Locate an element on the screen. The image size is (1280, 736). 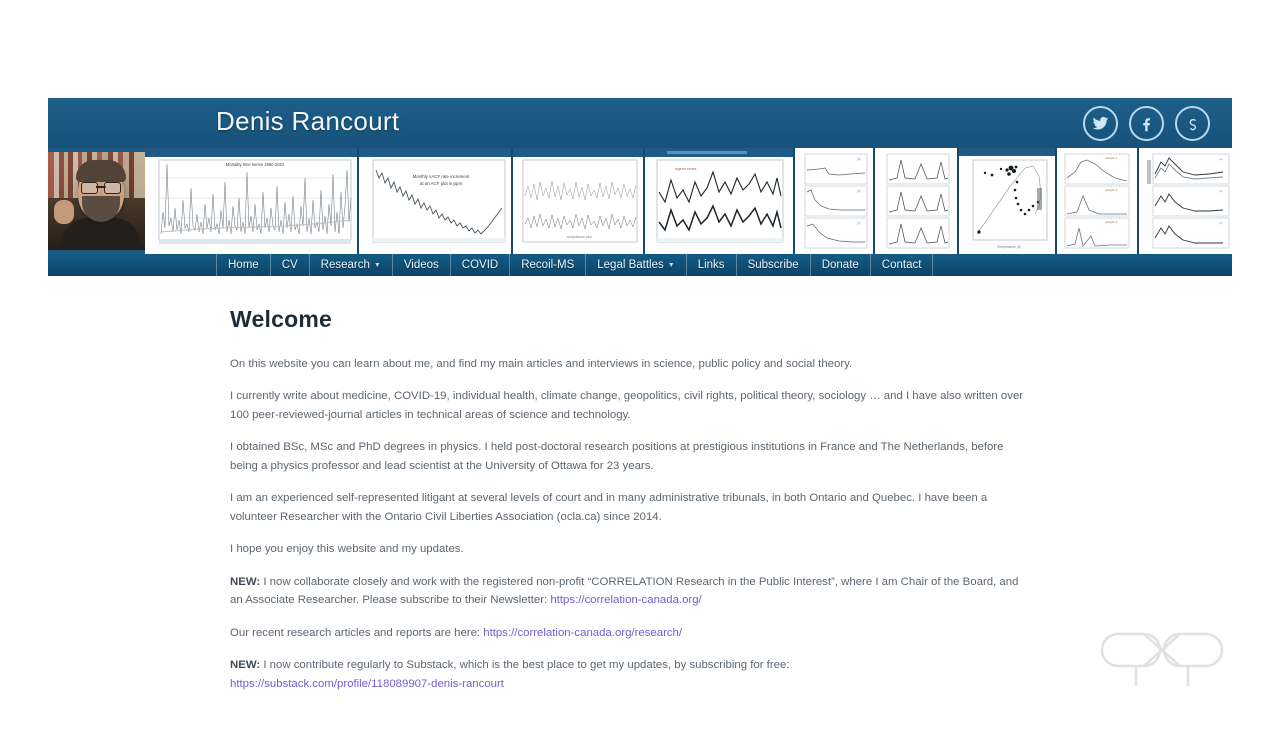
stacked-decay-panels-chart: (a) (b) (c) is located at coordinates (835, 201).